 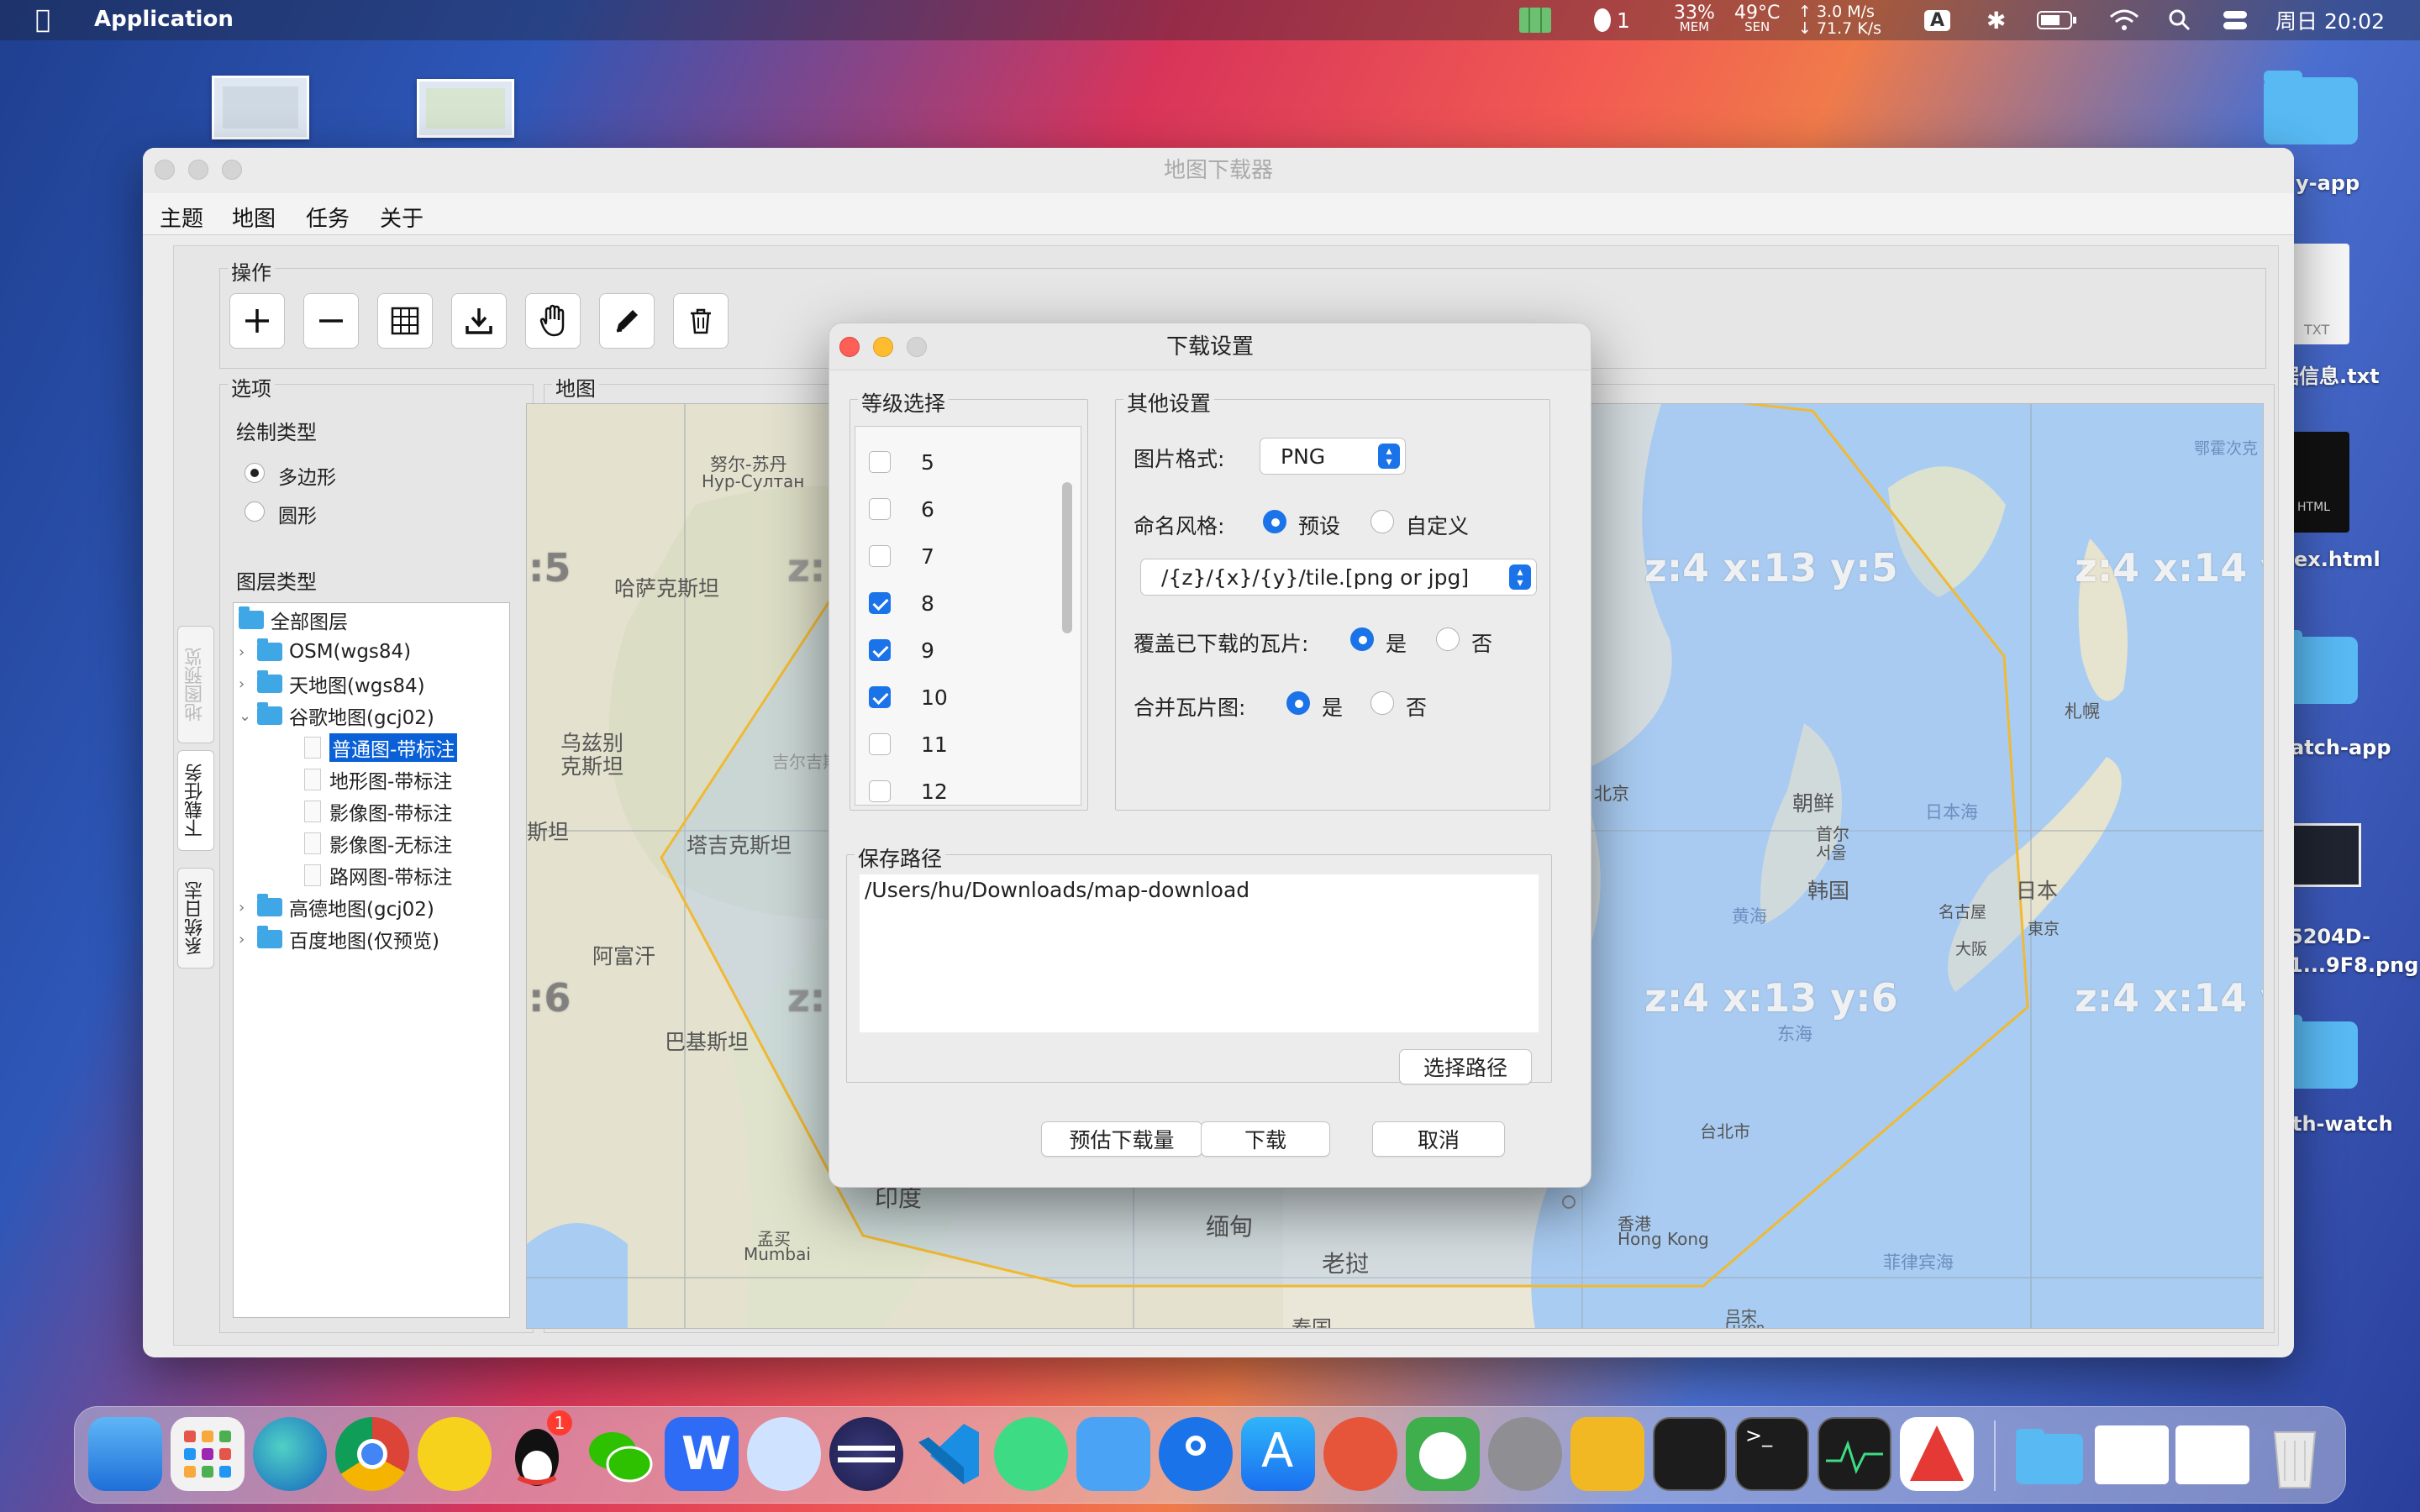 I want to click on music-icon, so click(x=455, y=1454).